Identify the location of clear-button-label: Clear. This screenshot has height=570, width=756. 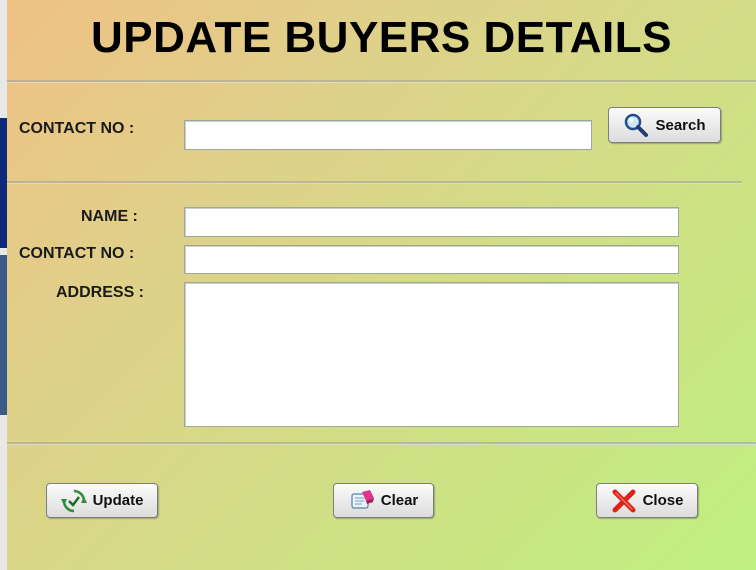
(399, 500).